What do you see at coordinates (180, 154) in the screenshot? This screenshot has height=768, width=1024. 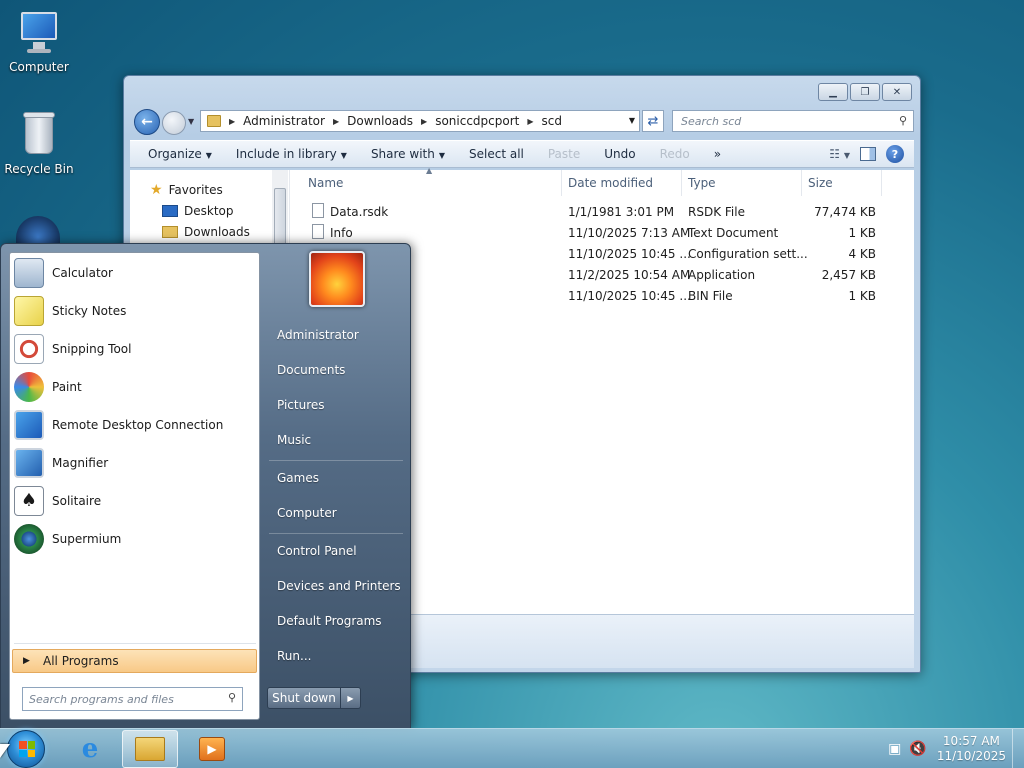 I see `organize-button: Organize ▼` at bounding box center [180, 154].